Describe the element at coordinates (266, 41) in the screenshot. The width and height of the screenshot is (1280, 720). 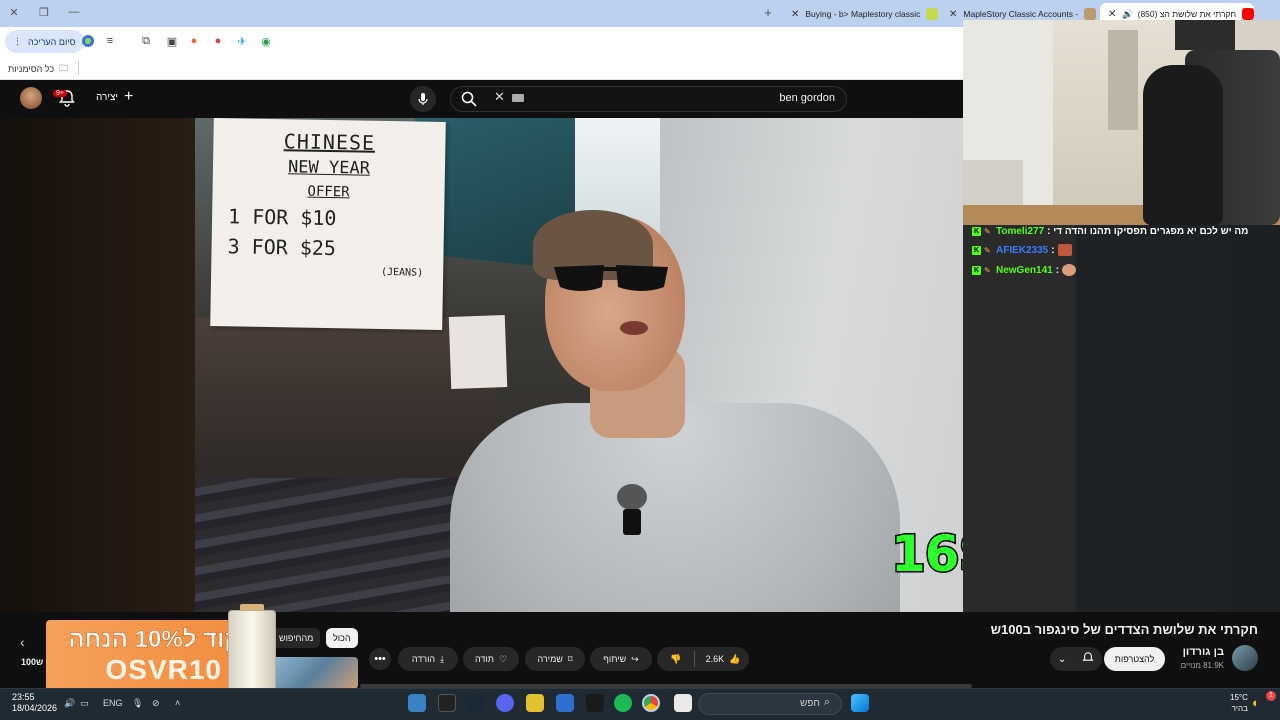
I see `extension-grammarly-icon: ◉` at that location.